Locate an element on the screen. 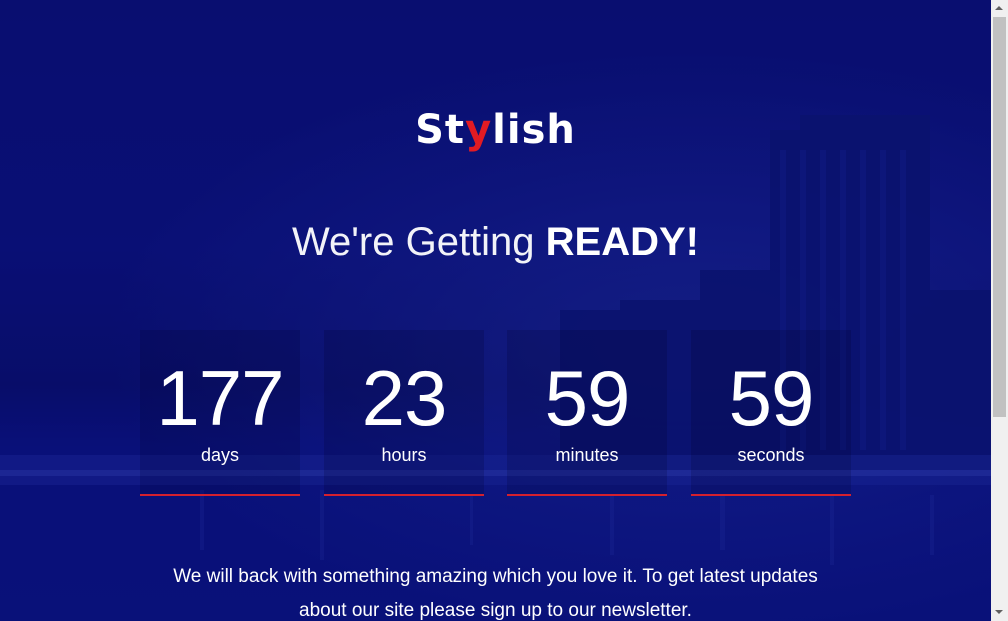 Image resolution: width=1008 pixels, height=621 pixels. title-bold-text: READY! is located at coordinates (622, 242).